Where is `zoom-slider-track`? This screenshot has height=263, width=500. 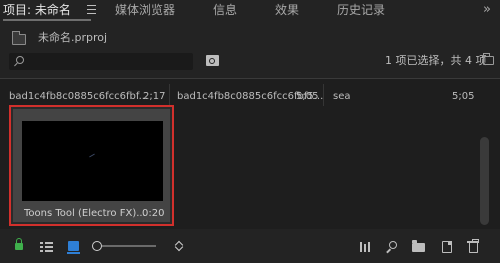
zoom-slider-track is located at coordinates (129, 246).